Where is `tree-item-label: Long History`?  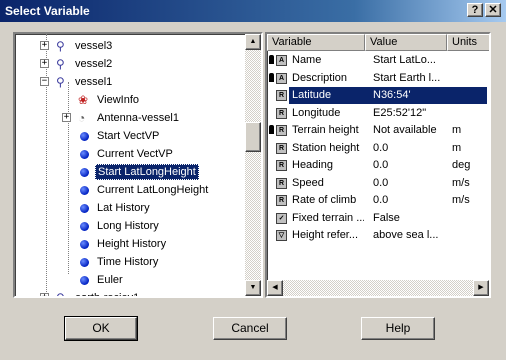
tree-item-label: Long History is located at coordinates (128, 226).